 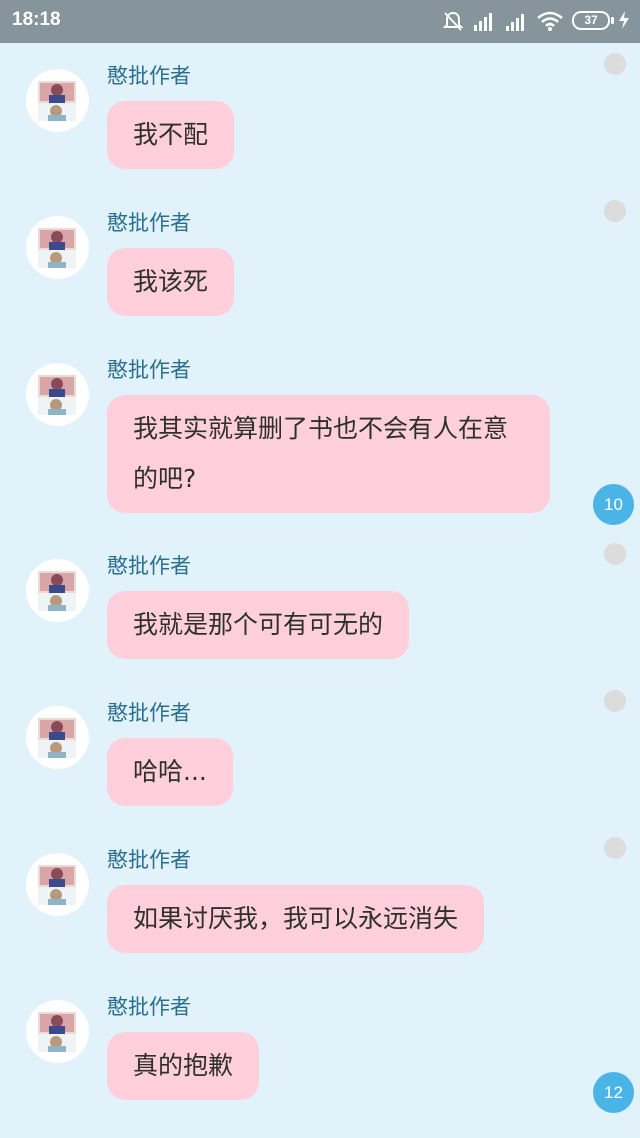 What do you see at coordinates (613, 504) in the screenshot?
I see `unread-count-badge: 10` at bounding box center [613, 504].